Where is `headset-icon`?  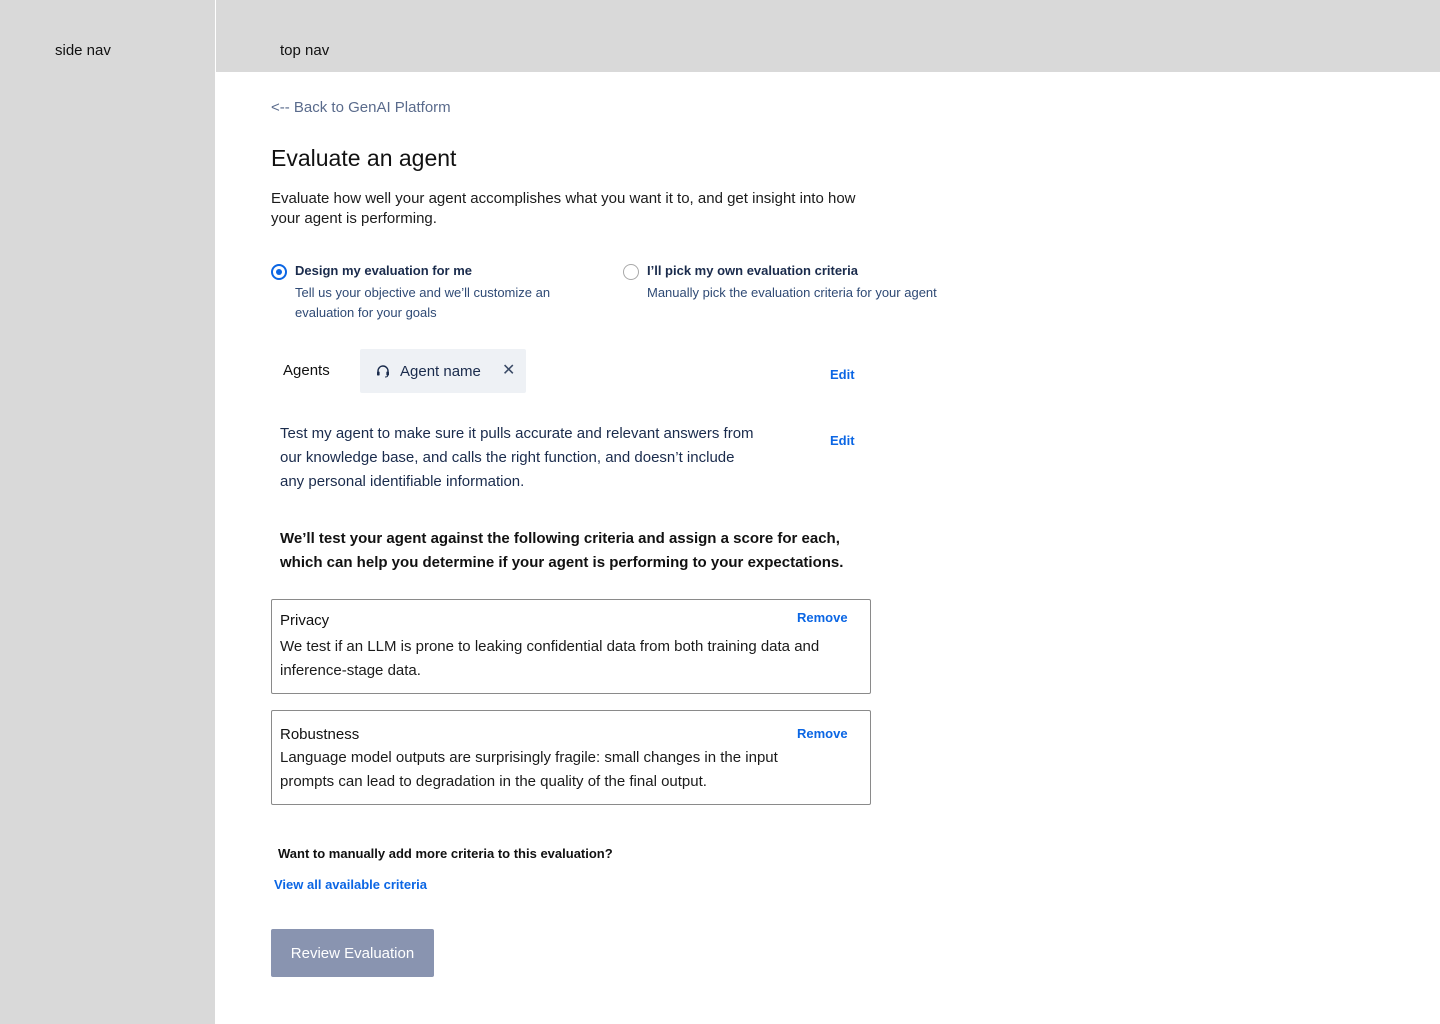 headset-icon is located at coordinates (383, 371).